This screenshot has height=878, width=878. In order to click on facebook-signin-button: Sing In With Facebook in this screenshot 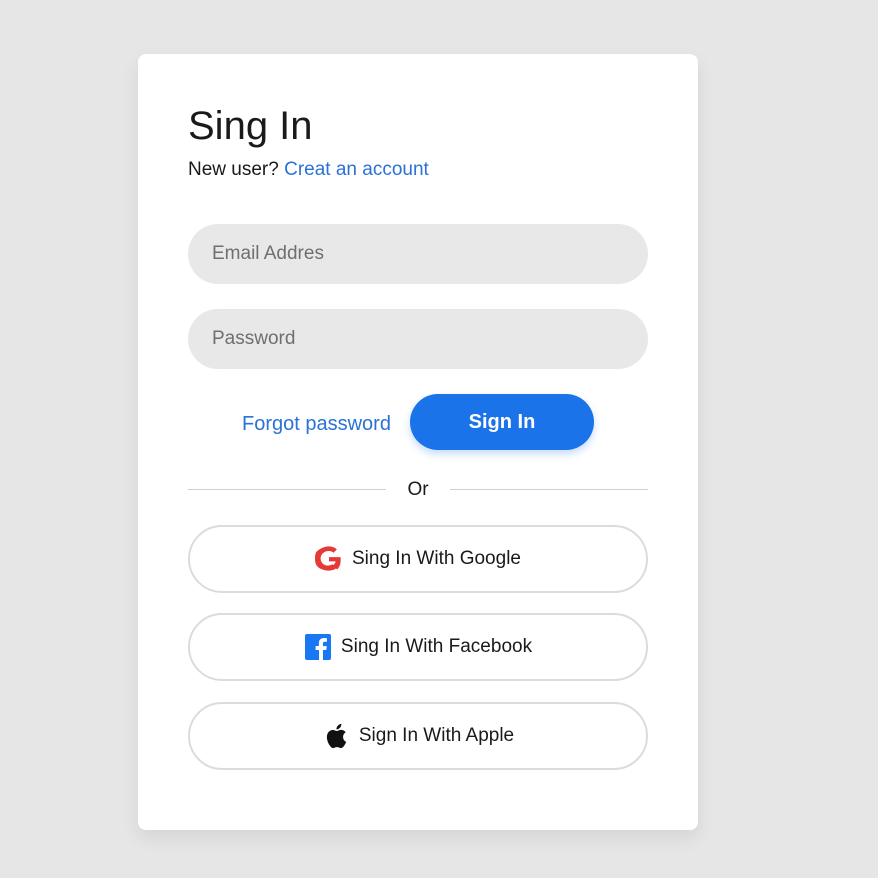, I will do `click(418, 647)`.